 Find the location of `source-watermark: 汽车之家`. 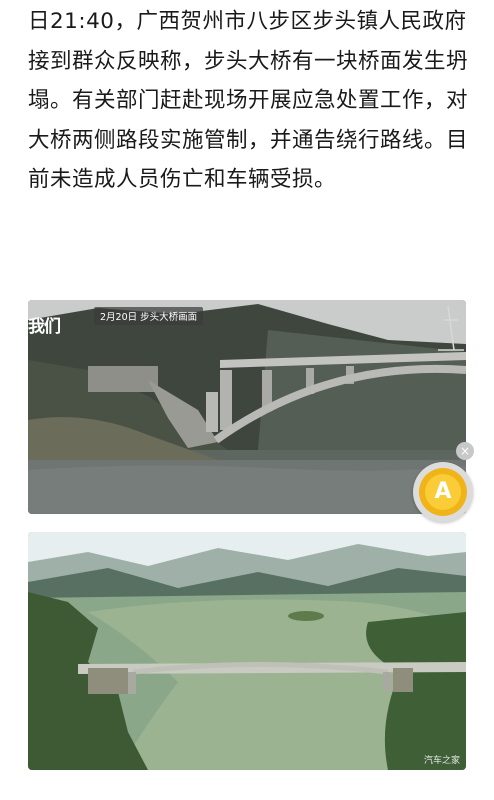

source-watermark: 汽车之家 is located at coordinates (441, 761).